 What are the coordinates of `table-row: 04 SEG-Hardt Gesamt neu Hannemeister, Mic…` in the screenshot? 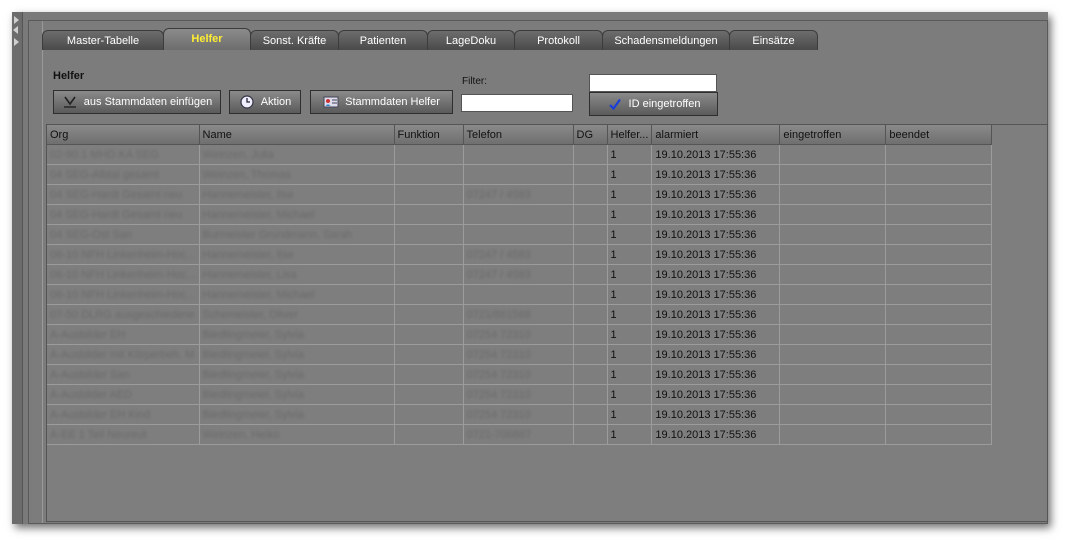 It's located at (520, 214).